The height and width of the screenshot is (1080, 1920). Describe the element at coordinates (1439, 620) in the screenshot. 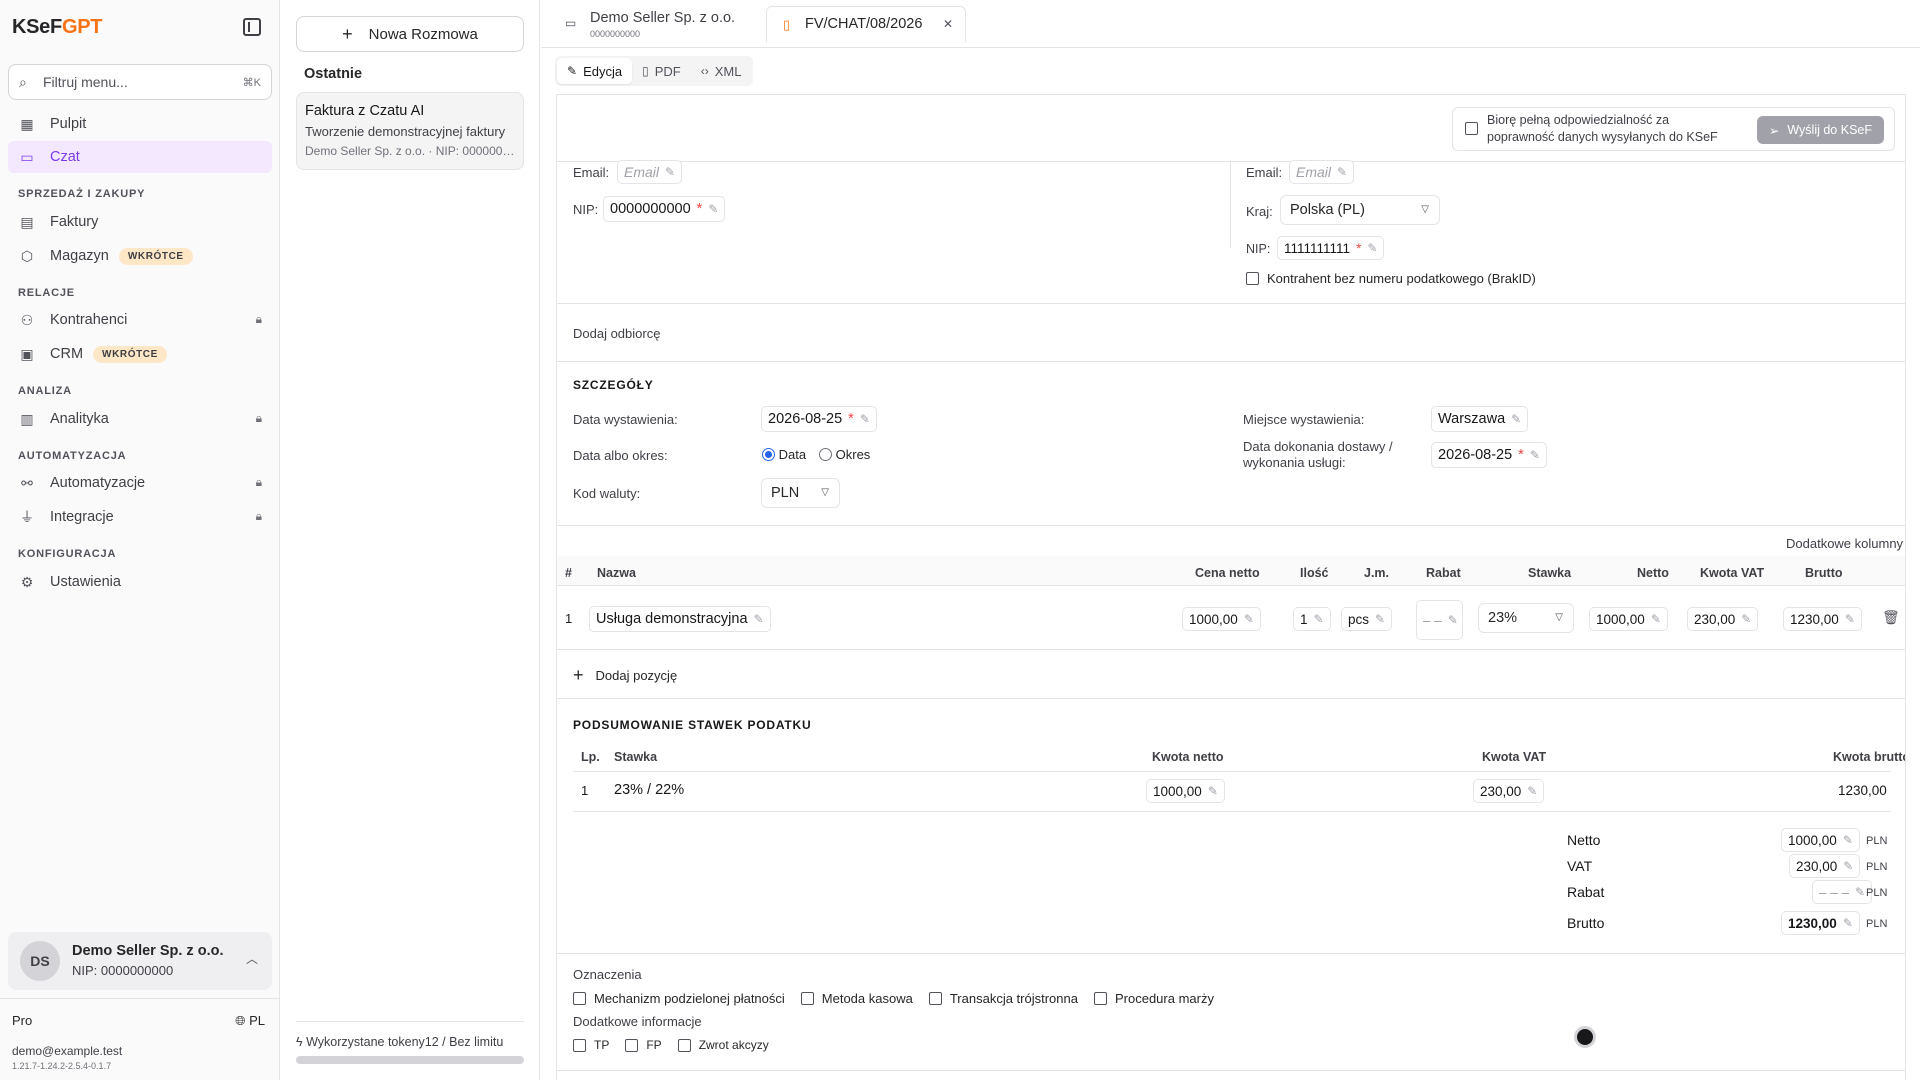

I see `item-discount-field: – – ✎` at that location.